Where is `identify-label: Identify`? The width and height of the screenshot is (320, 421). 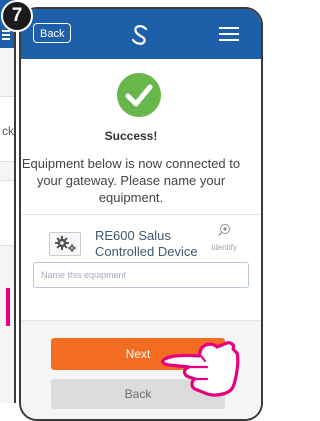 identify-label: Identify is located at coordinates (224, 247).